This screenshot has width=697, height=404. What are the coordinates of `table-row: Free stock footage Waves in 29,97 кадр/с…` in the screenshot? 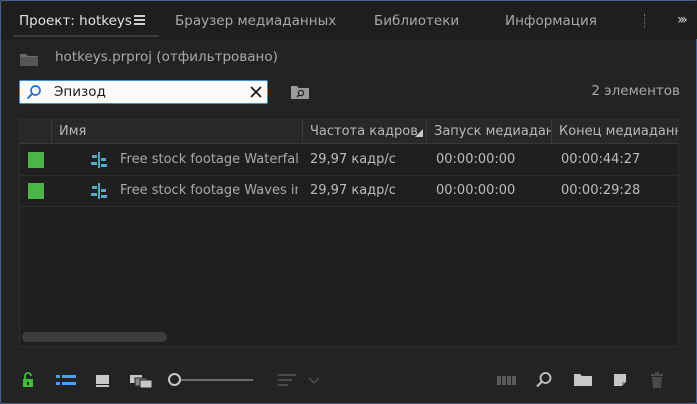 It's located at (349, 191).